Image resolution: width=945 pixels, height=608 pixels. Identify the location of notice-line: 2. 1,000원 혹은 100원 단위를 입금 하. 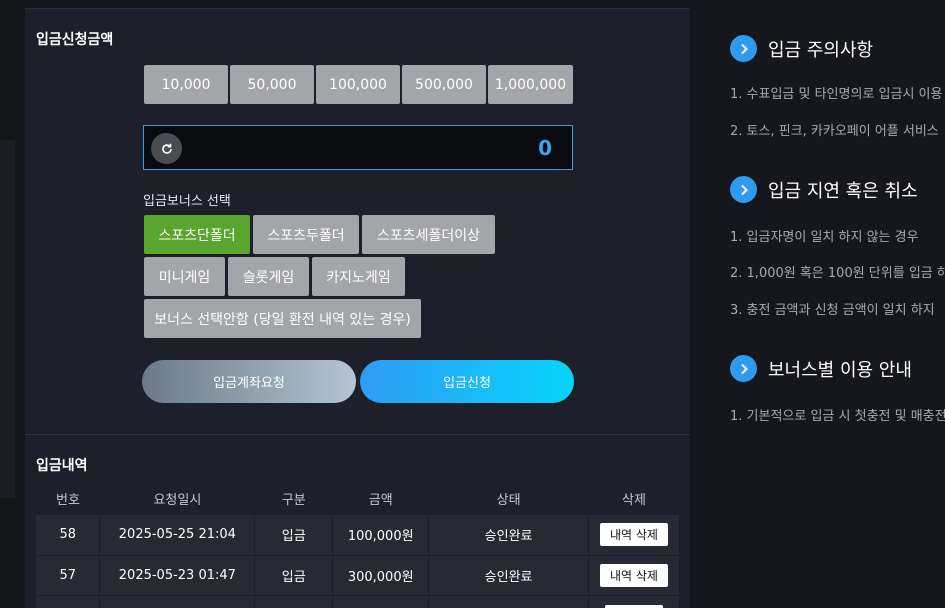
(837, 273).